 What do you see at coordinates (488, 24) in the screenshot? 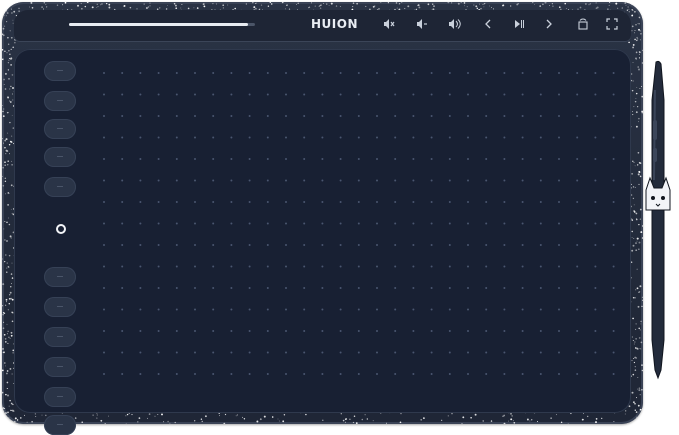
I see `previous-icon` at bounding box center [488, 24].